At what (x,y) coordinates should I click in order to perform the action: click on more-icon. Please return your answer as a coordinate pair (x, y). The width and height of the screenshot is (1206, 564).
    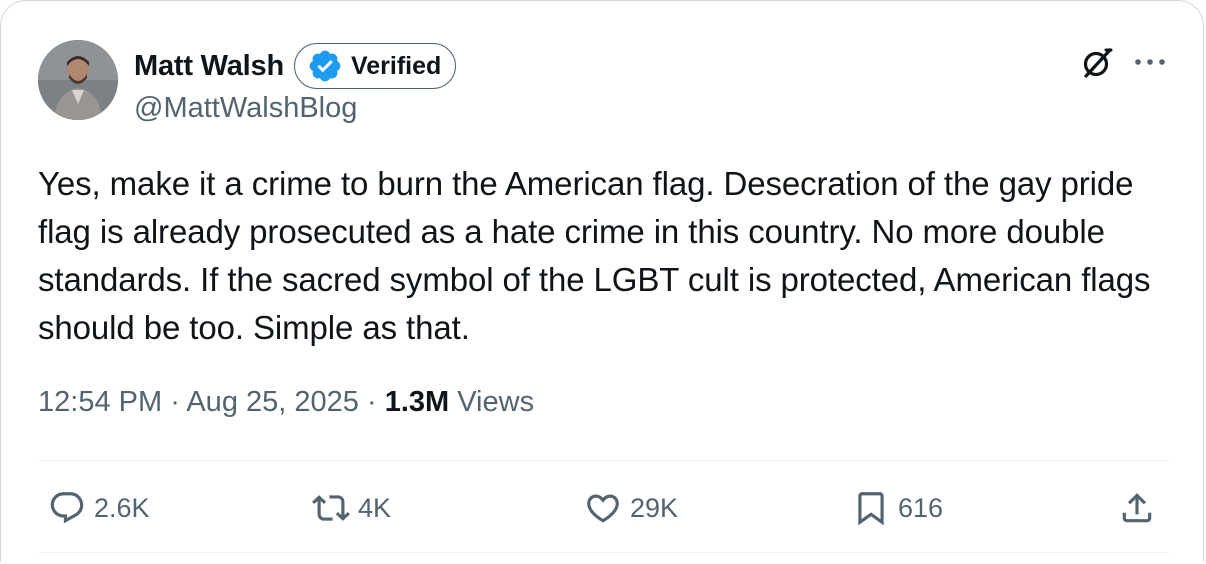
    Looking at the image, I should click on (1150, 62).